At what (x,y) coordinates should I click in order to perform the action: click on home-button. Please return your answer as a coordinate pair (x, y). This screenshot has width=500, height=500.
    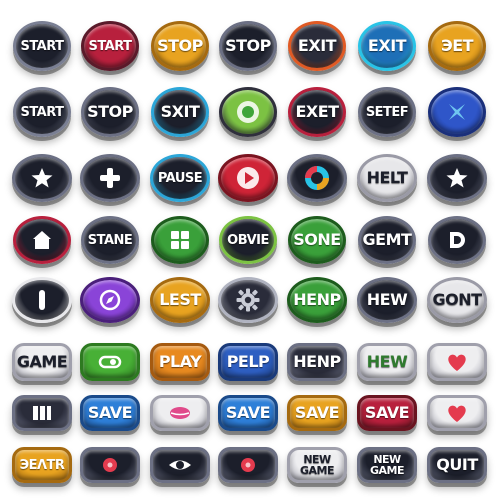
    Looking at the image, I should click on (42, 240).